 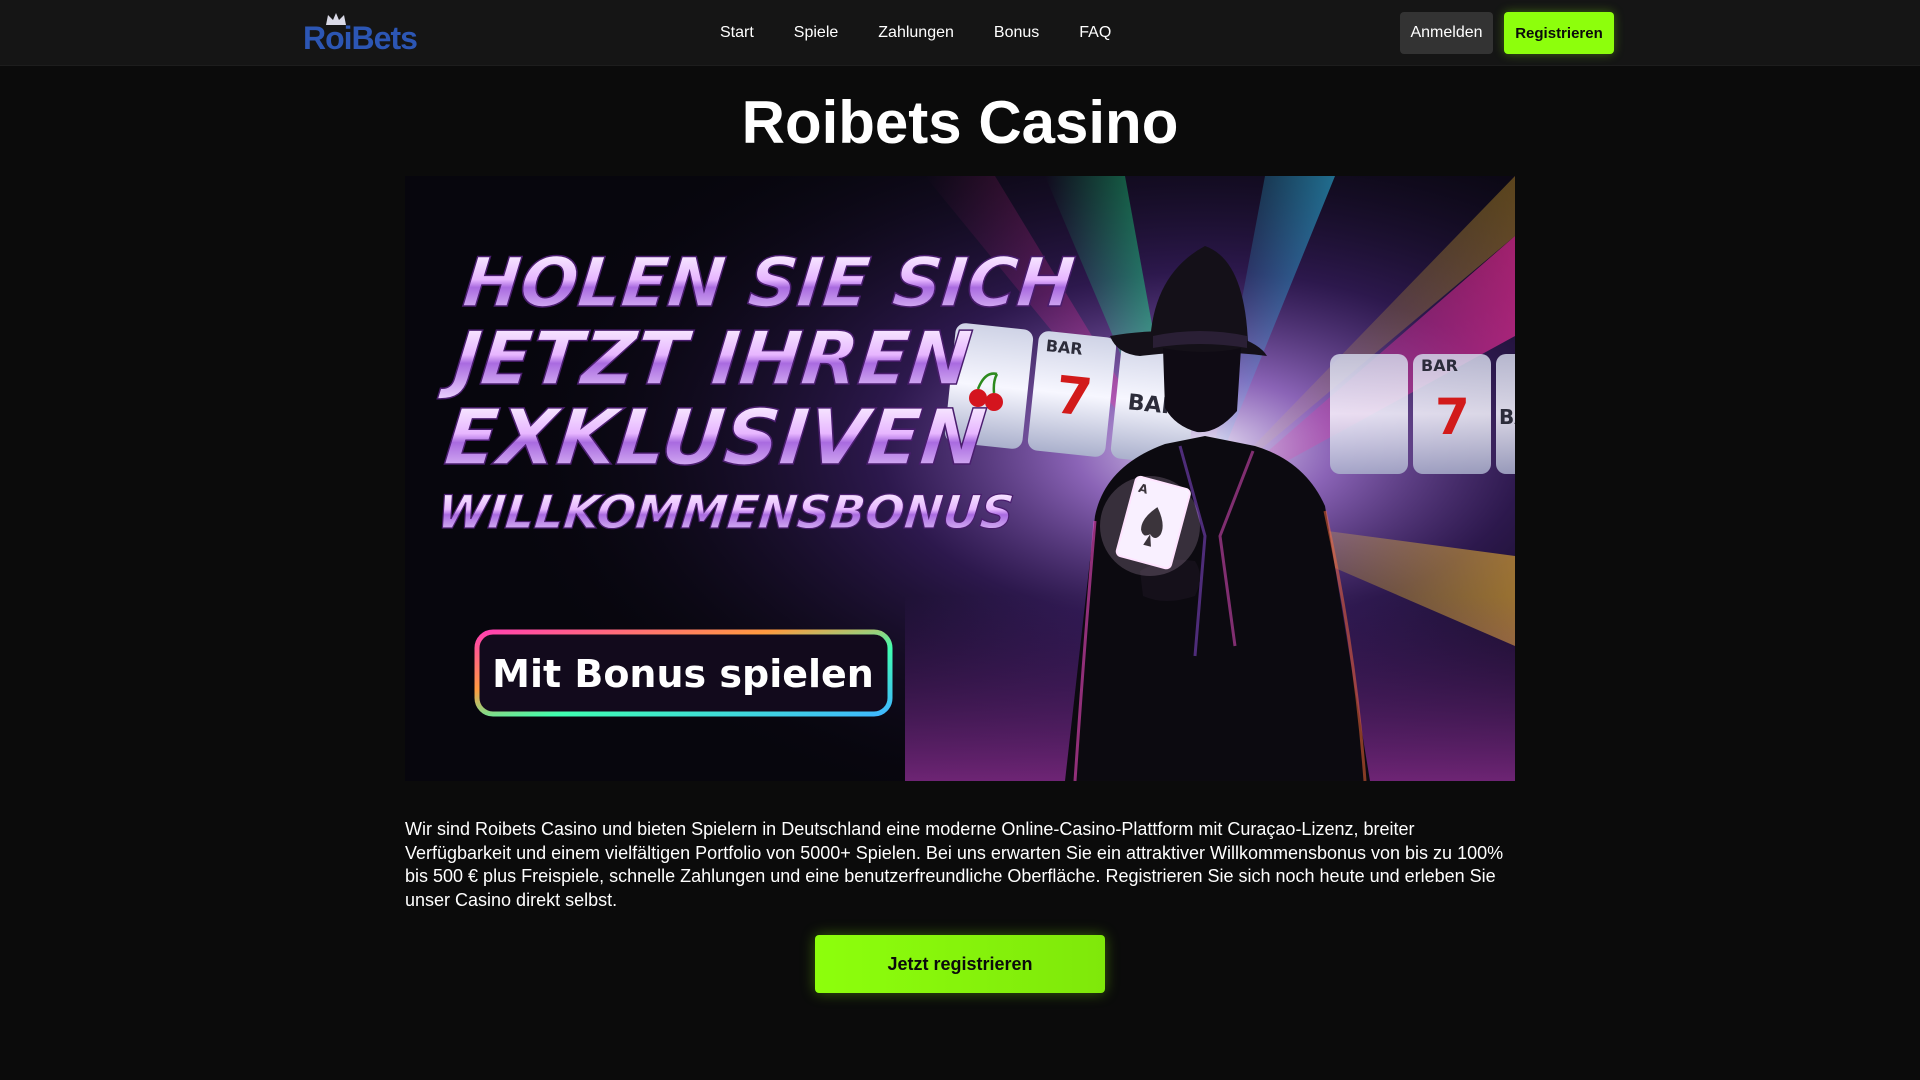 I want to click on bonus-play-button-label: Mit Bonus spielen, so click(x=683, y=674).